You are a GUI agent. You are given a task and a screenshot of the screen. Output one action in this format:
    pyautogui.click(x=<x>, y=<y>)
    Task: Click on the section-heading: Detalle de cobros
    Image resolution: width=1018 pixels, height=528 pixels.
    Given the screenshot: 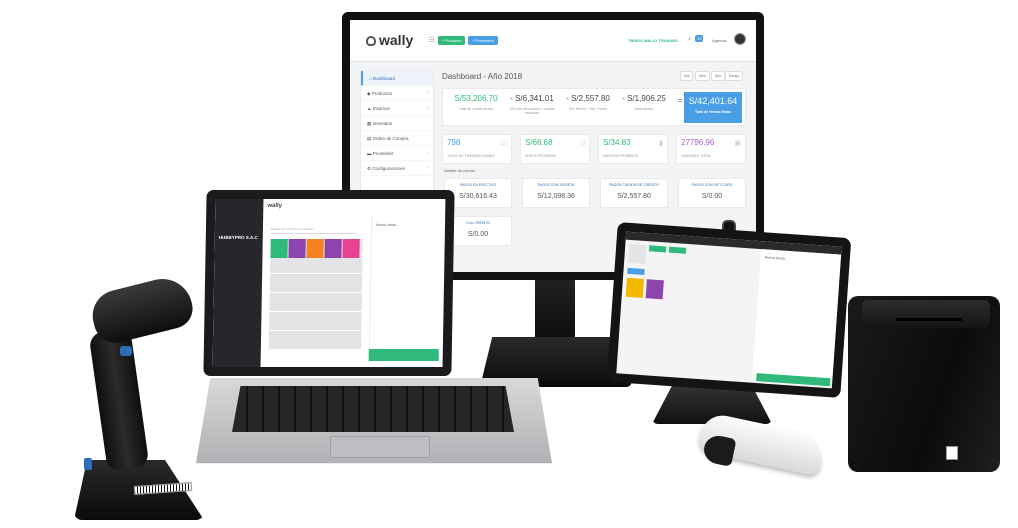 What is the action you would take?
    pyautogui.click(x=460, y=170)
    